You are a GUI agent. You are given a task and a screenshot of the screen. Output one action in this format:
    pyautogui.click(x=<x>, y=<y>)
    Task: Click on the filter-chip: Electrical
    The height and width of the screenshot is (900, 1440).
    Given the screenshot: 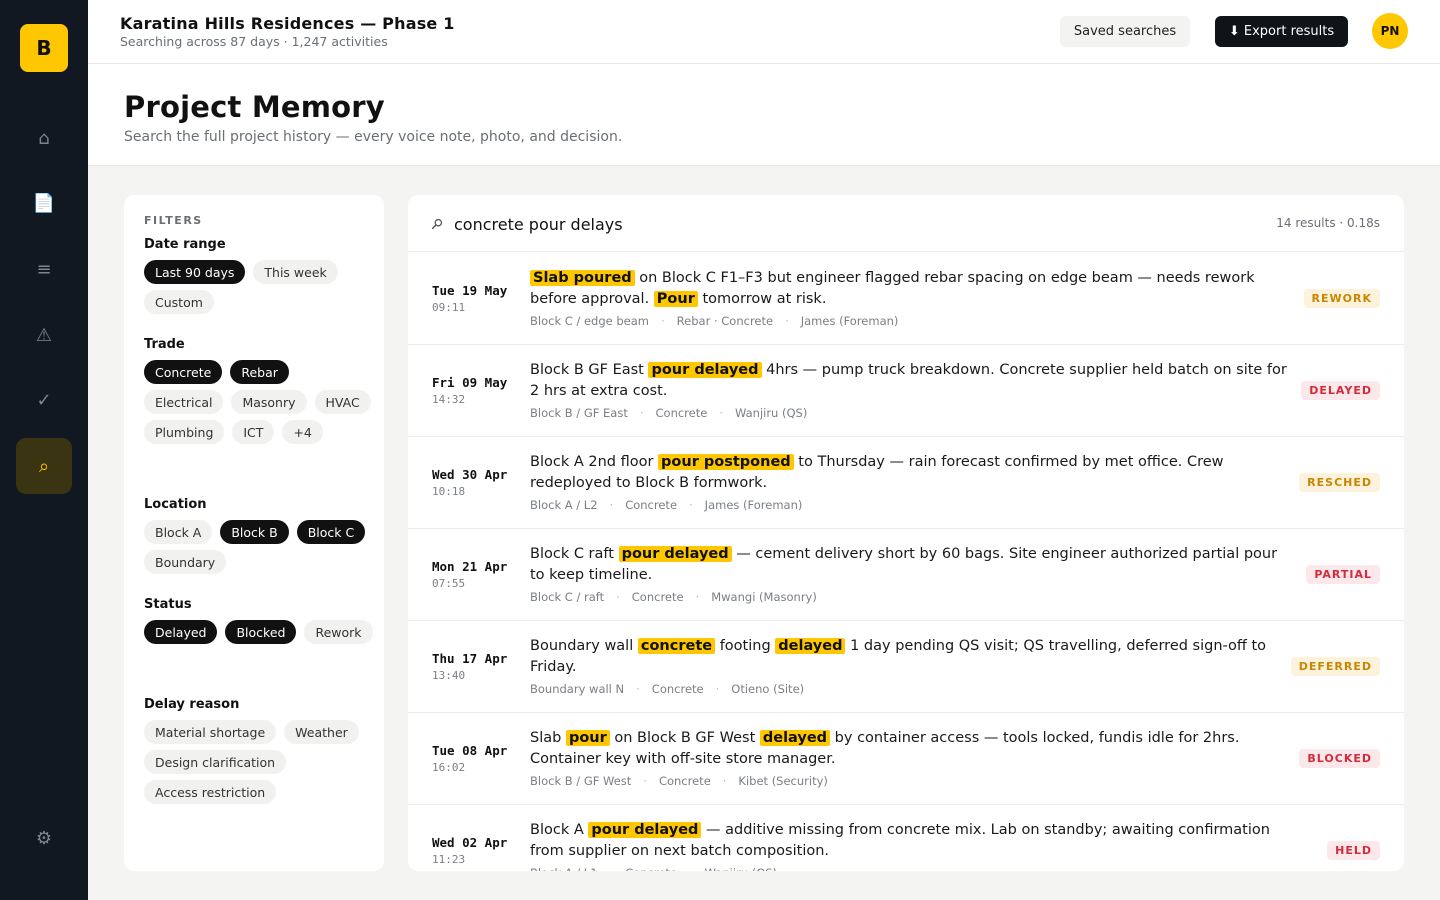 What is the action you would take?
    pyautogui.click(x=184, y=402)
    